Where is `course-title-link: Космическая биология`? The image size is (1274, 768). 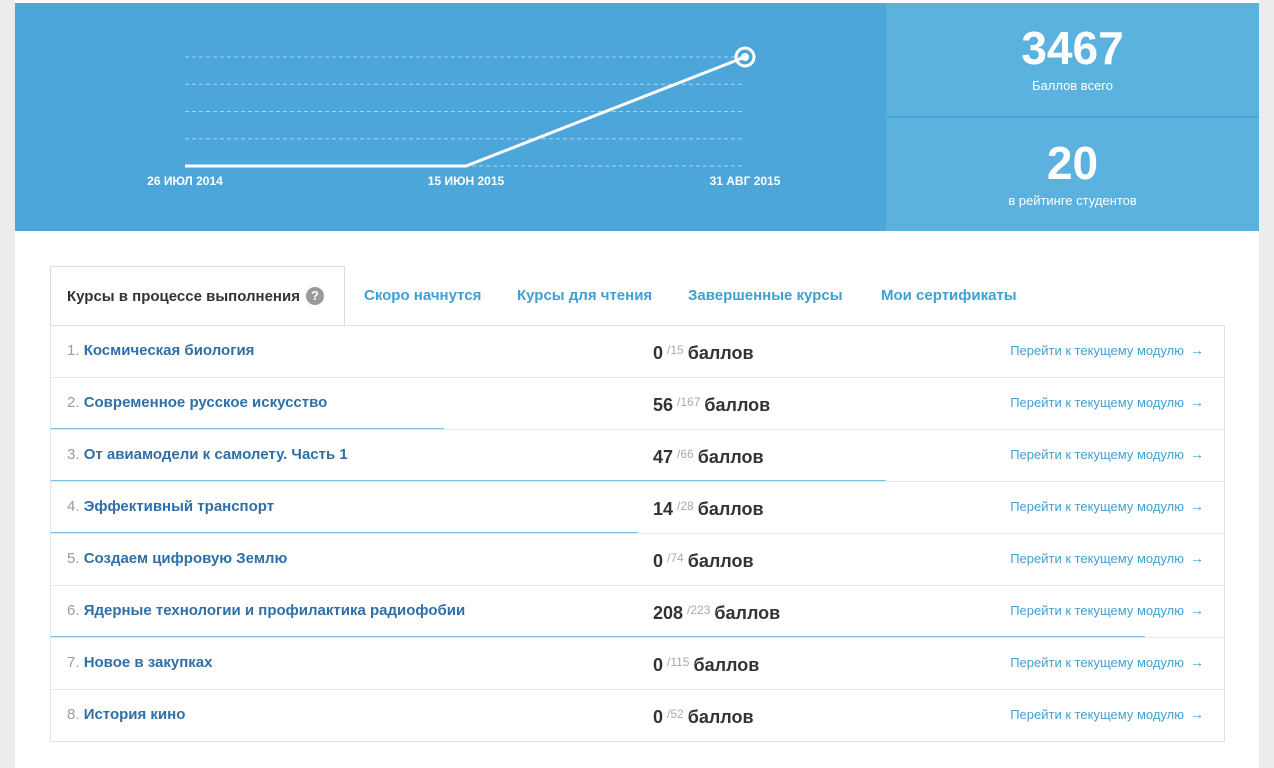
course-title-link: Космическая биология is located at coordinates (169, 350).